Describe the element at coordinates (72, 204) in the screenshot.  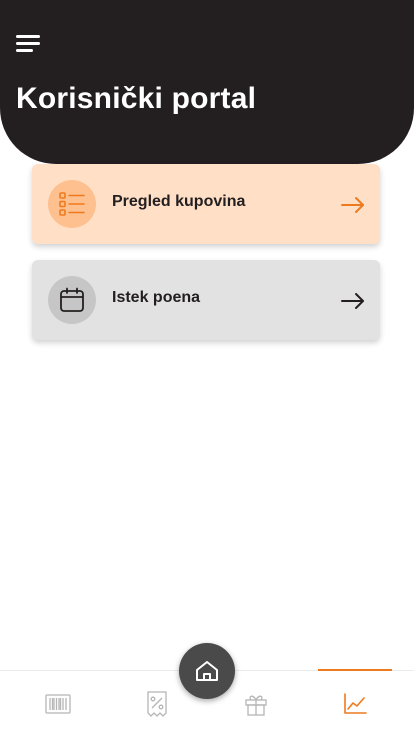
I see `list-icon` at that location.